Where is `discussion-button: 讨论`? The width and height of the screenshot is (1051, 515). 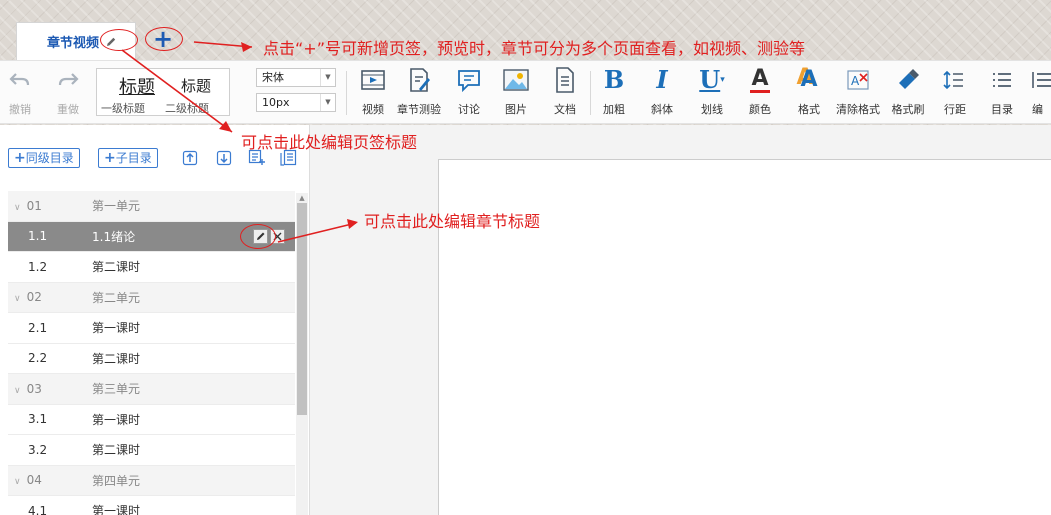
discussion-button: 讨论 is located at coordinates (469, 93).